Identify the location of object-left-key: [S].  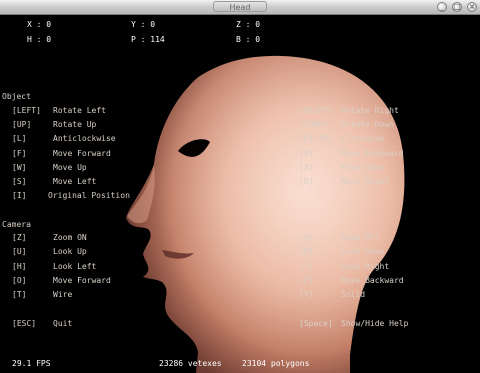
(19, 181).